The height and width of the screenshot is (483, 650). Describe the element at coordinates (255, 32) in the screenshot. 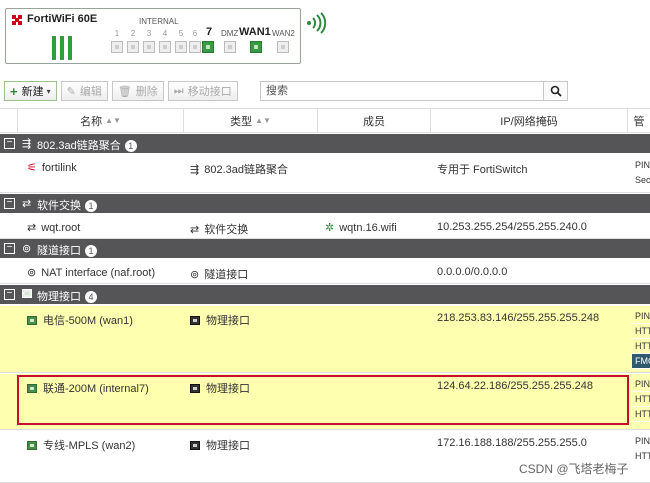

I see `wan1-label: WAN1` at that location.